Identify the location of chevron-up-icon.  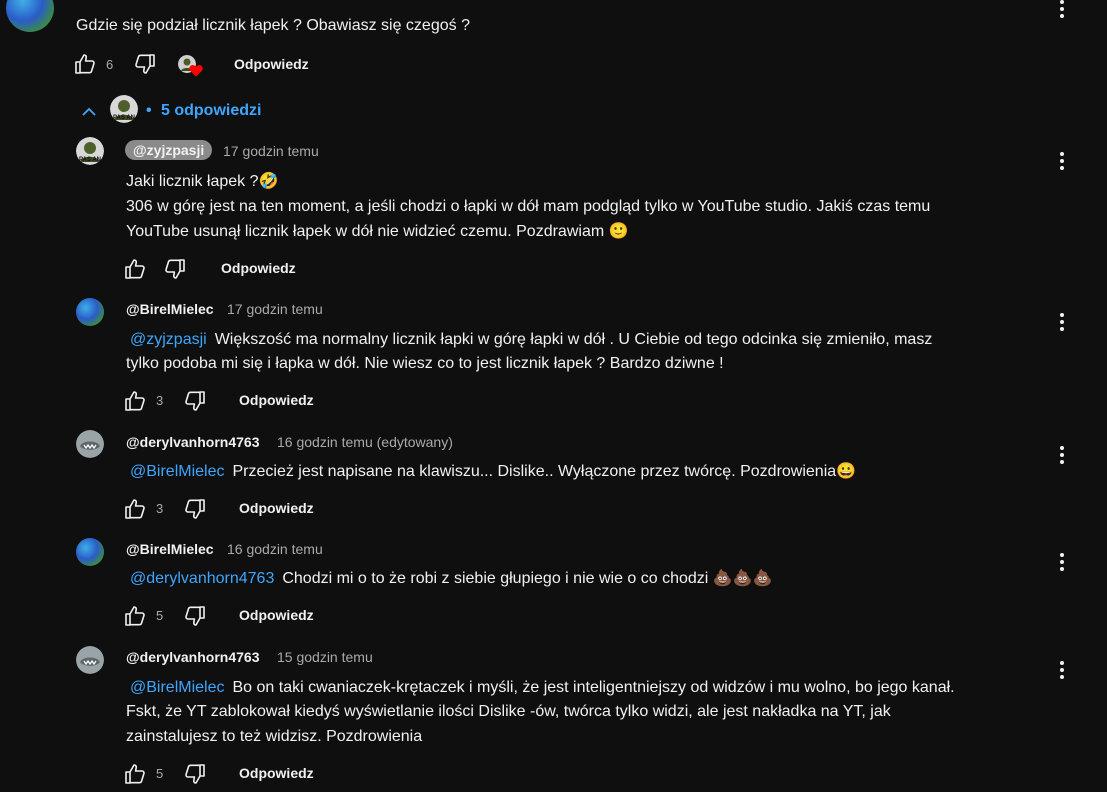
(89, 112).